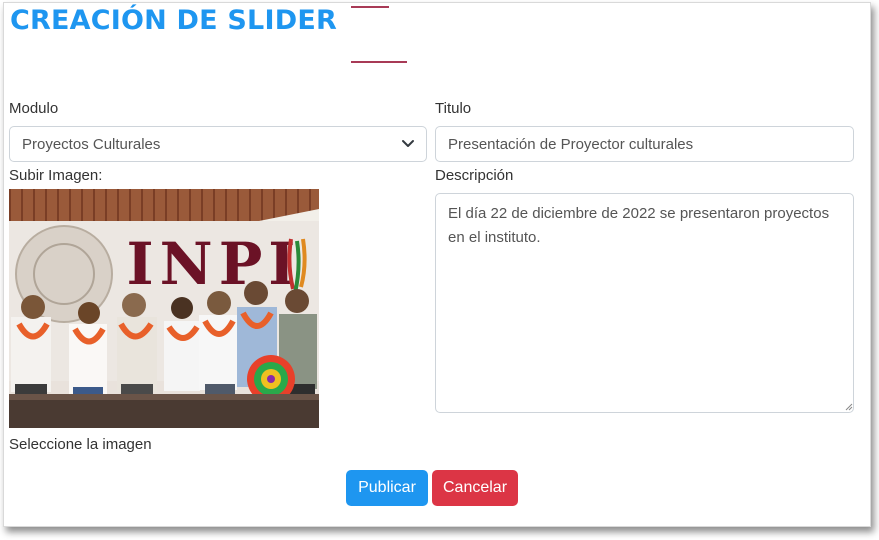 This screenshot has width=879, height=540. What do you see at coordinates (34, 108) in the screenshot?
I see `modulo-label: Modulo` at bounding box center [34, 108].